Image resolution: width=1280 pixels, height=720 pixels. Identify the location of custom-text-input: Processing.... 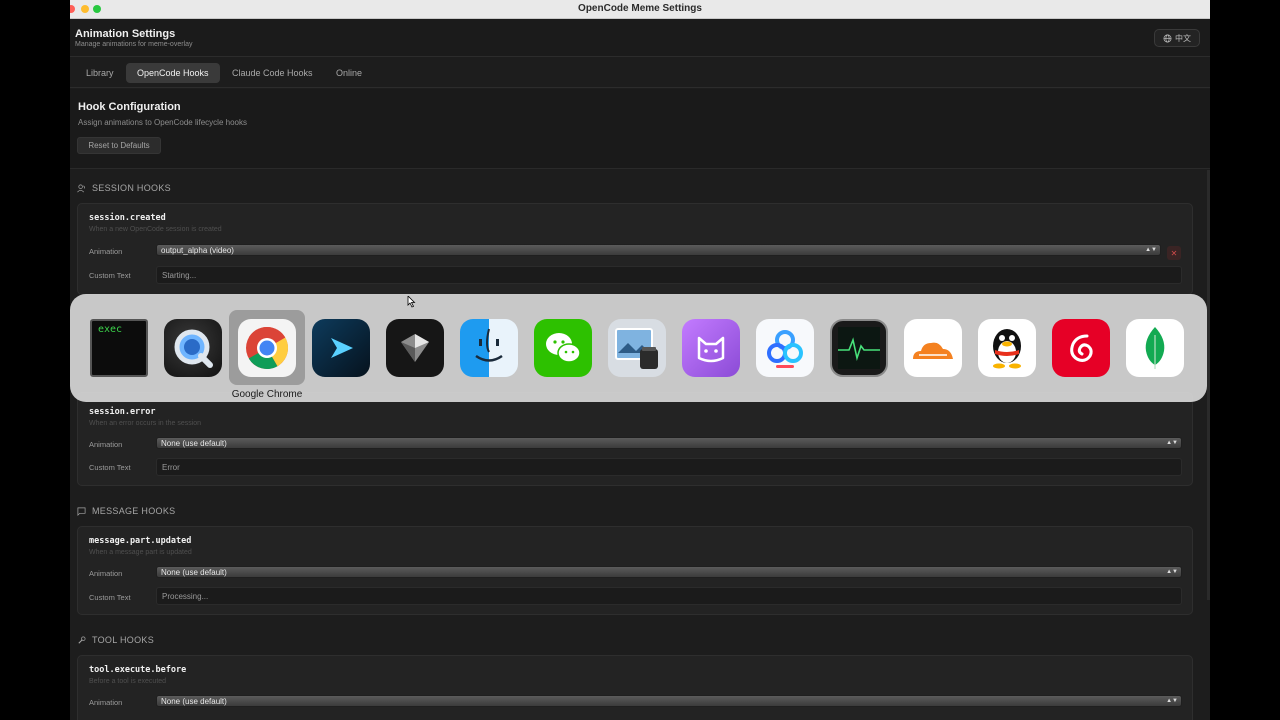
(669, 596).